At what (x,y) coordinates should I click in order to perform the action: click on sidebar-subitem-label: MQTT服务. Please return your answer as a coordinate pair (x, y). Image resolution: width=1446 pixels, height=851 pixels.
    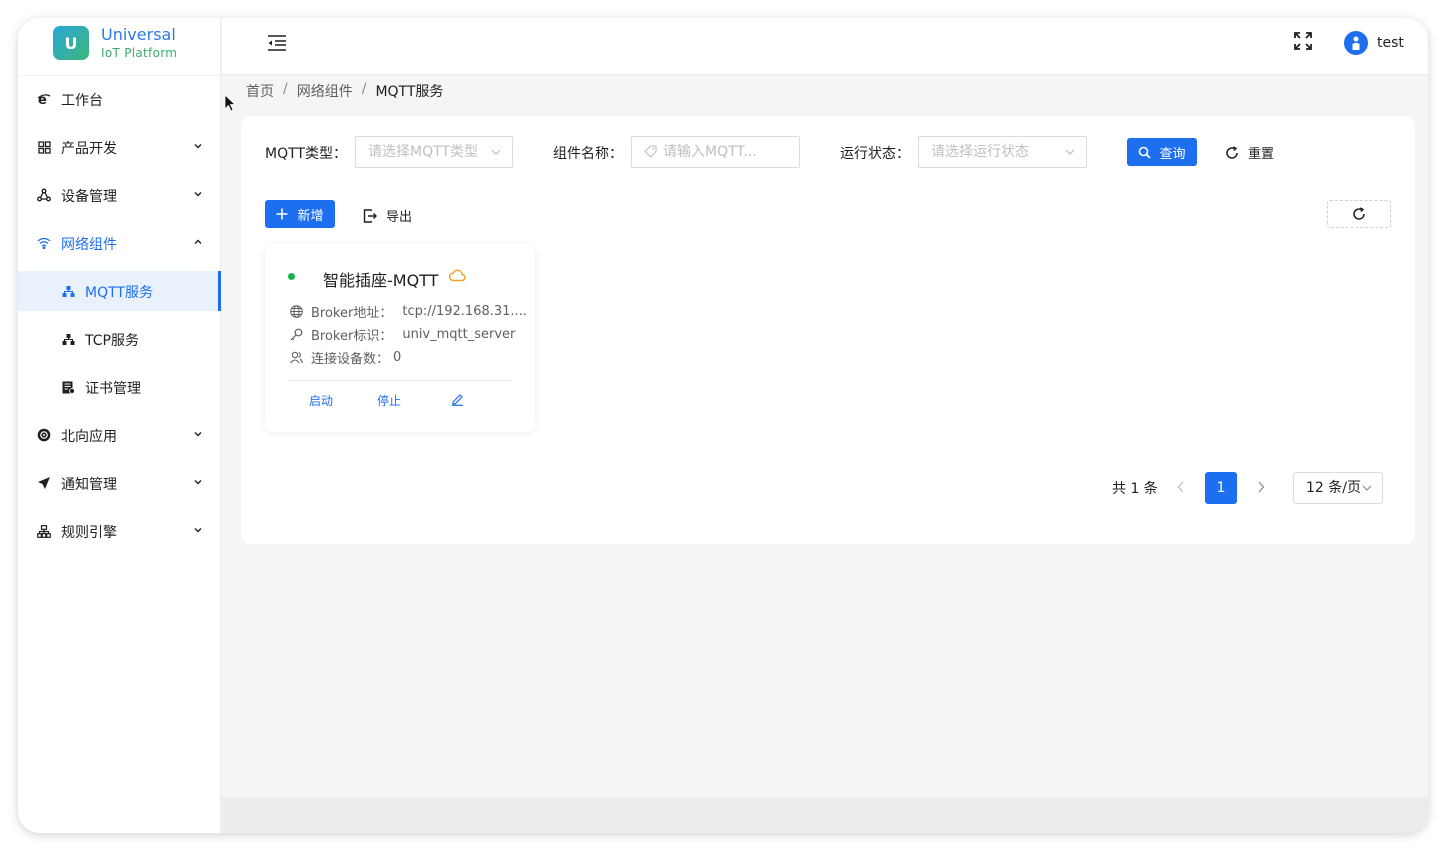
    Looking at the image, I should click on (119, 293).